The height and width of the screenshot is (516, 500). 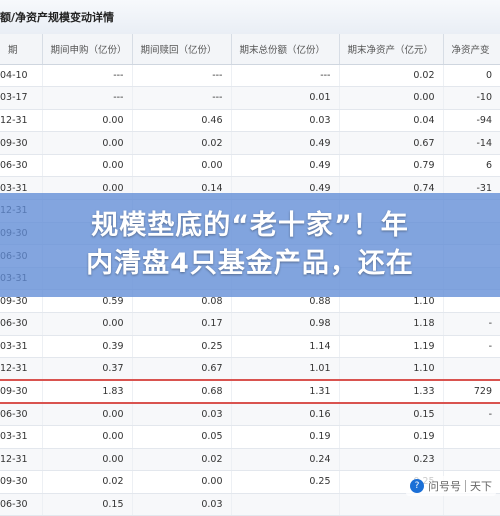 I want to click on cell-total-shares: 0.98, so click(x=284, y=324).